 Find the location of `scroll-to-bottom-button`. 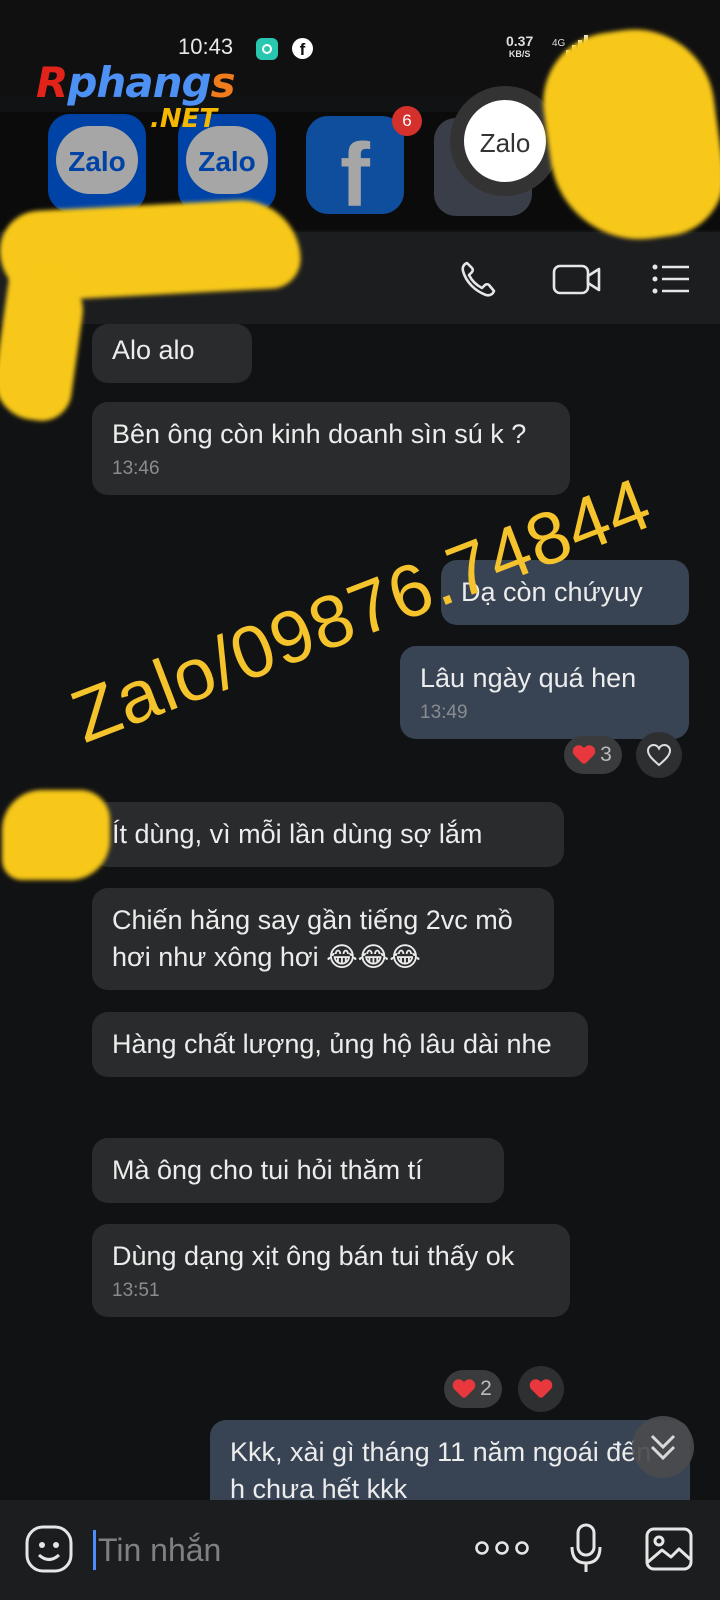

scroll-to-bottom-button is located at coordinates (663, 1447).